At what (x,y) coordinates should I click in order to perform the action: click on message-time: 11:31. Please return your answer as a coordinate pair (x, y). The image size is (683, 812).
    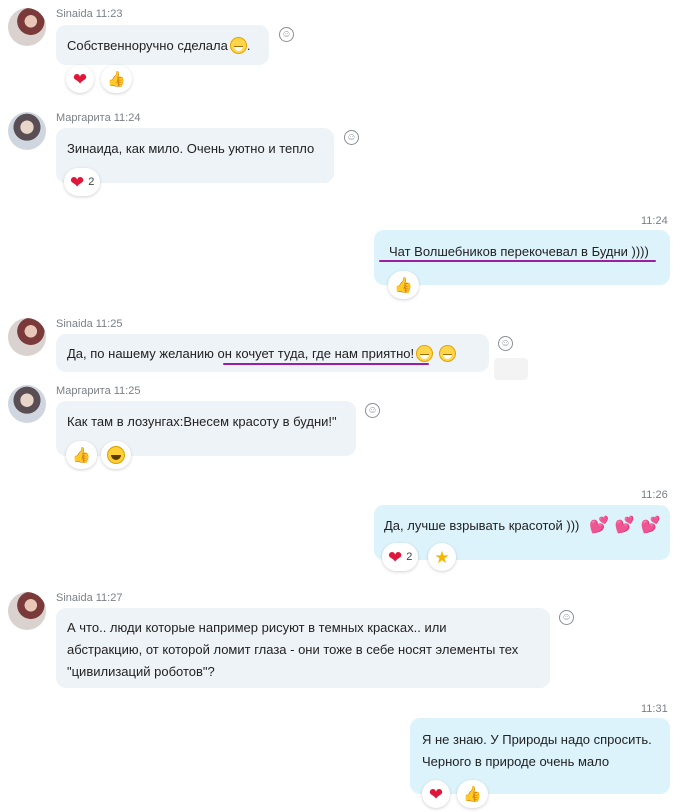
    Looking at the image, I should click on (654, 709).